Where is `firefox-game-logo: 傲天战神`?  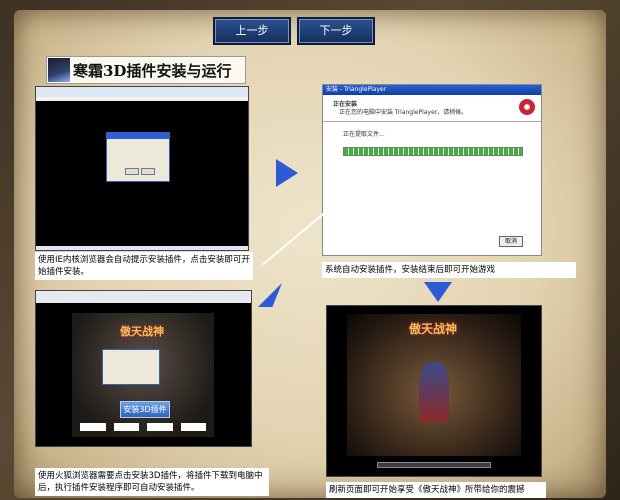 firefox-game-logo: 傲天战神 is located at coordinates (142, 331).